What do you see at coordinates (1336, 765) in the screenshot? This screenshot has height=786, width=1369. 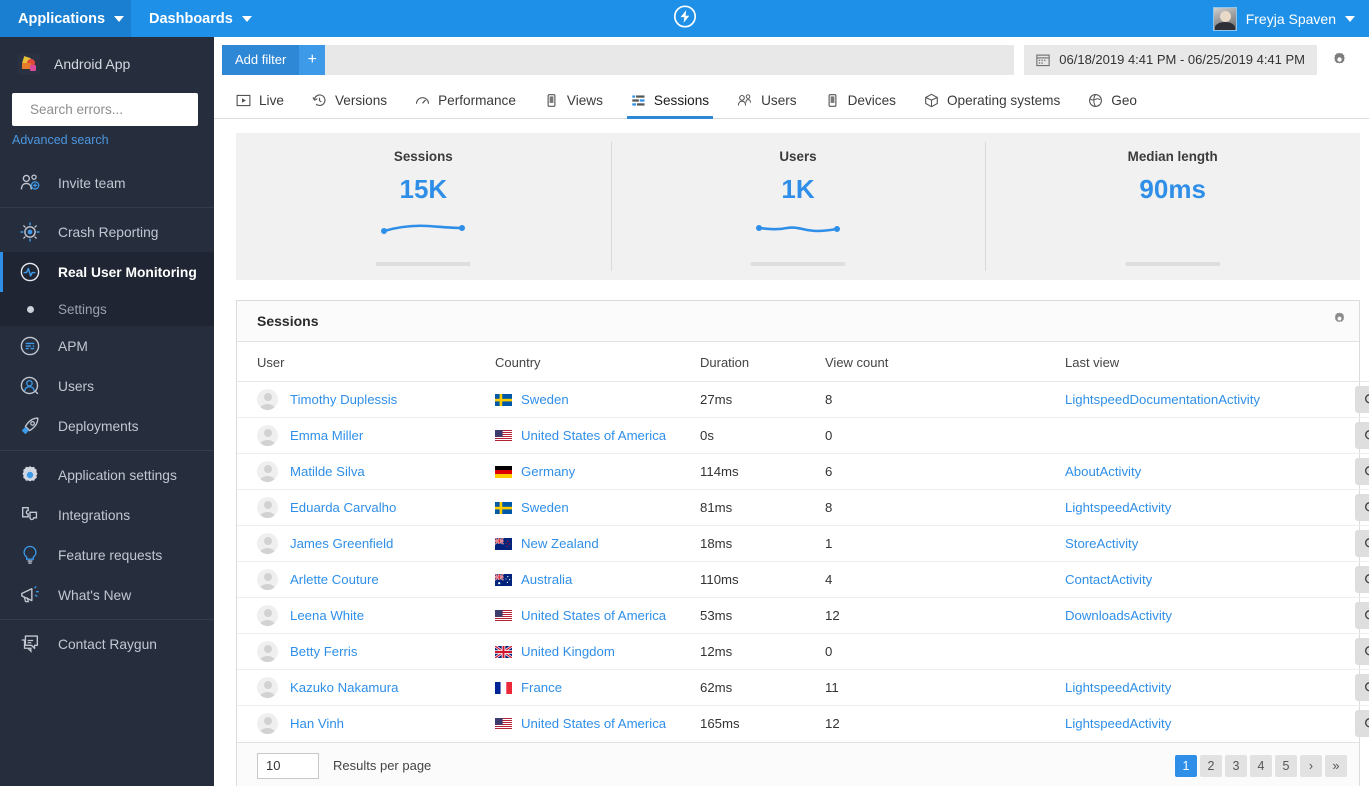 I see `last-page-button: »` at bounding box center [1336, 765].